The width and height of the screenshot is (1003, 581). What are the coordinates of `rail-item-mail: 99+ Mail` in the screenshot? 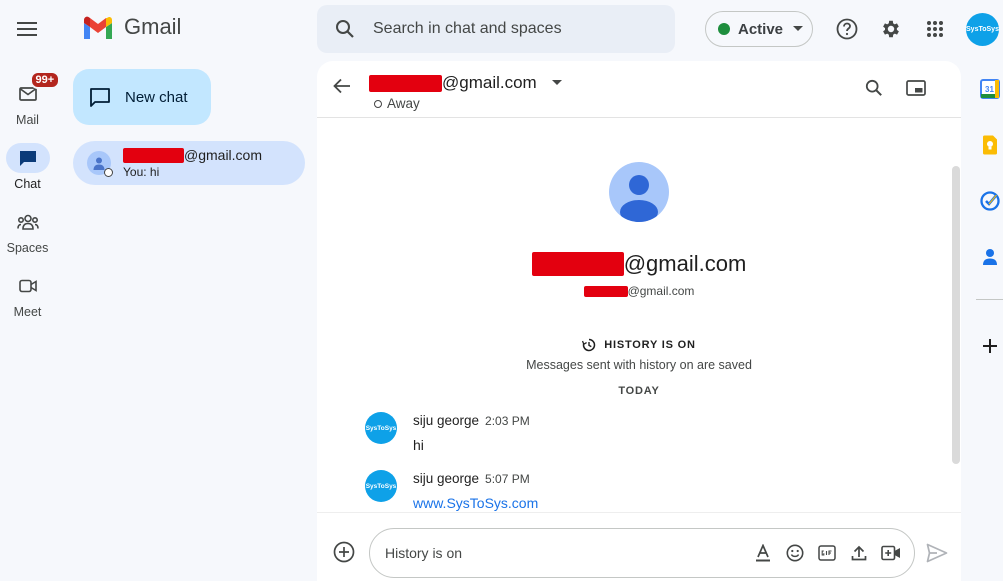 It's located at (30, 99).